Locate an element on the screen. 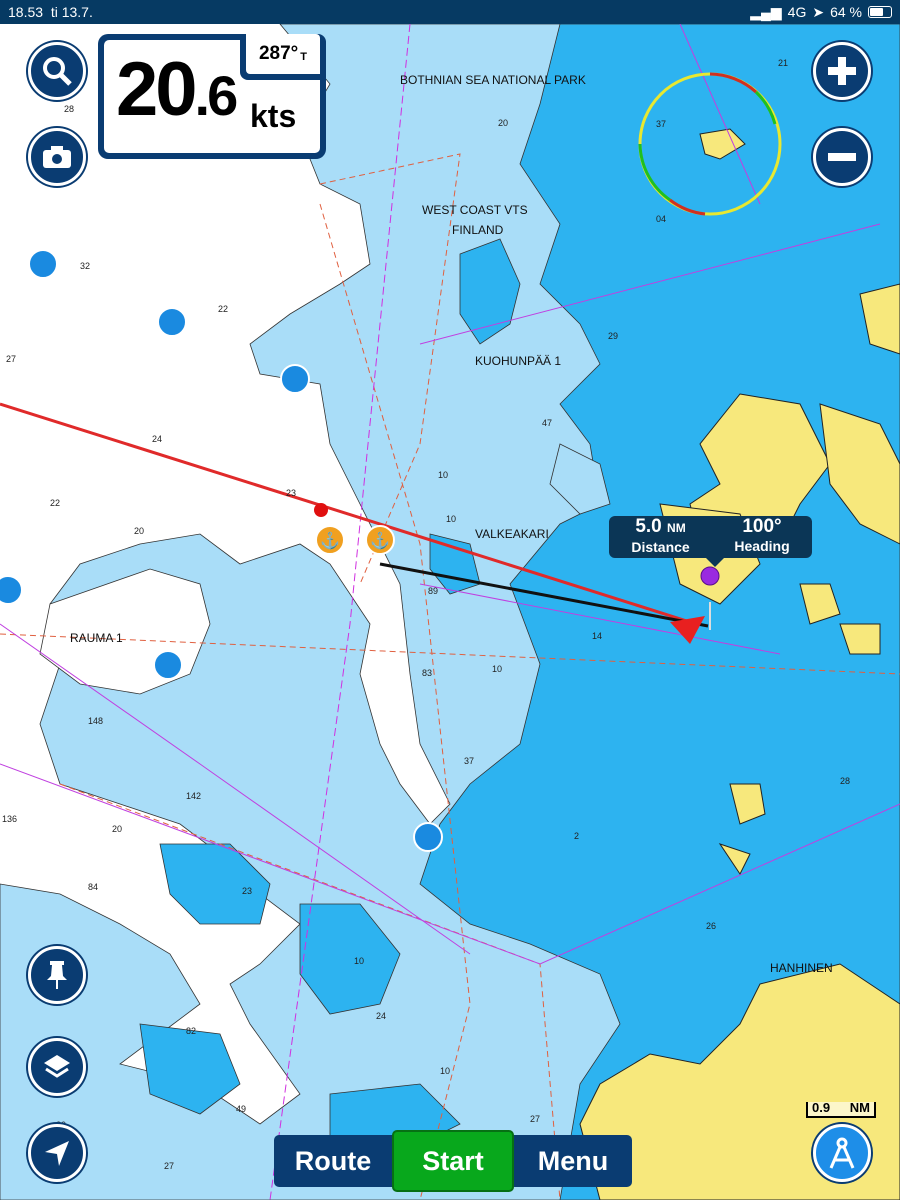  navigation-arrow-icon is located at coordinates (57, 1153).